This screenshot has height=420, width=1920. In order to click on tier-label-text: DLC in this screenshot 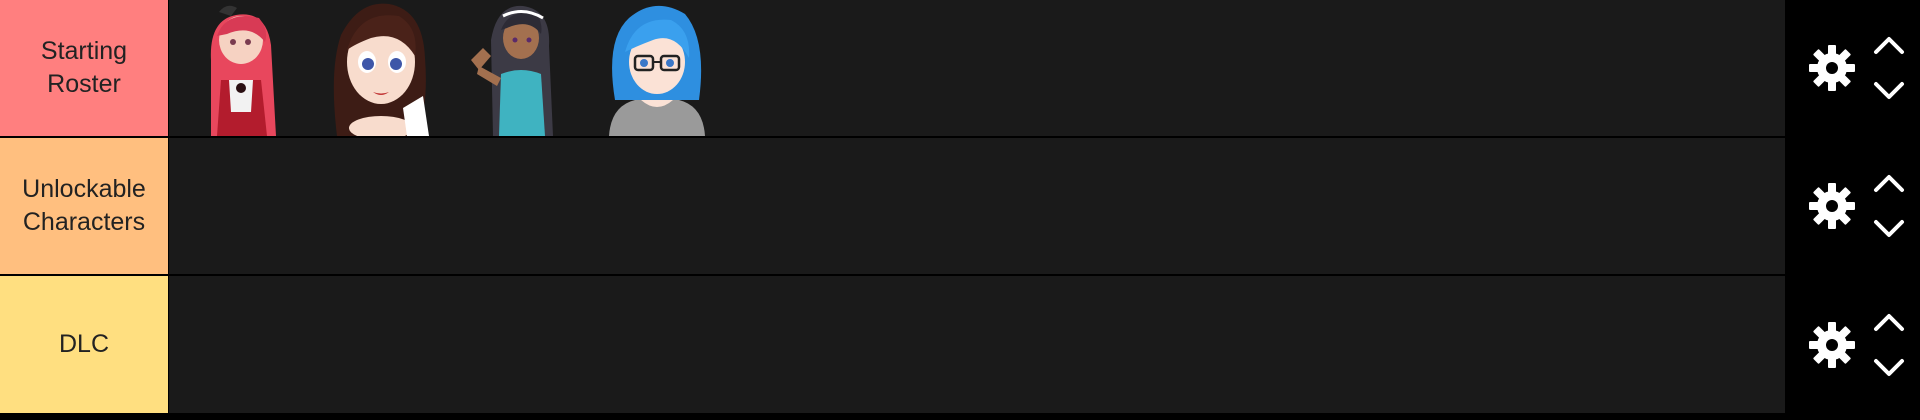, I will do `click(83, 344)`.